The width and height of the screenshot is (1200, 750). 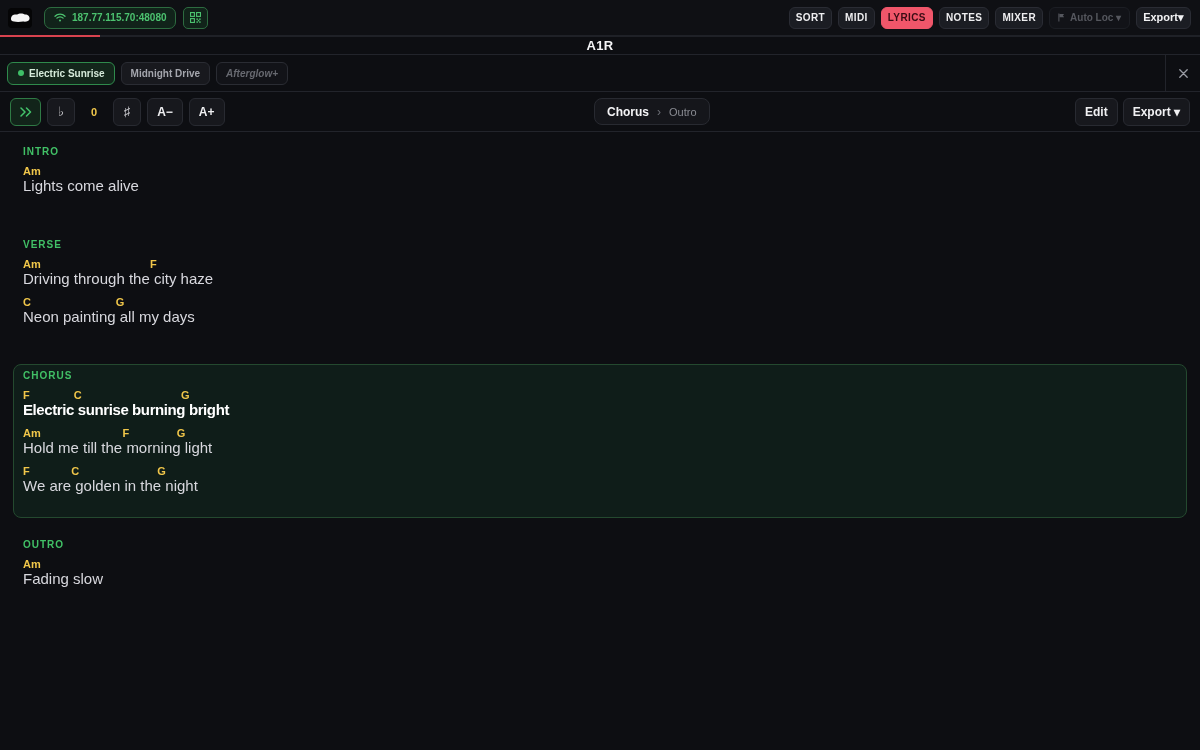 I want to click on breadcrumb-next: Outro, so click(x=683, y=111).